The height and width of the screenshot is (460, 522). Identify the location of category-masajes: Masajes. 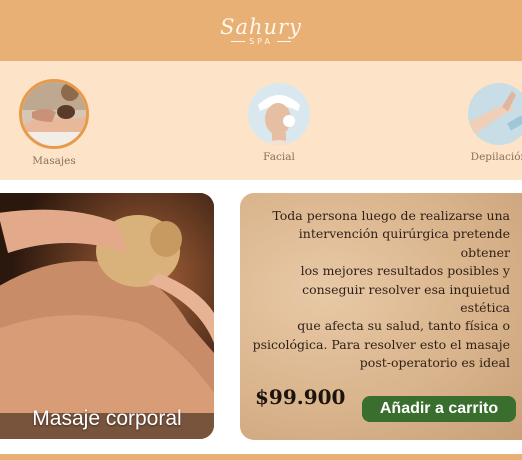
(54, 123).